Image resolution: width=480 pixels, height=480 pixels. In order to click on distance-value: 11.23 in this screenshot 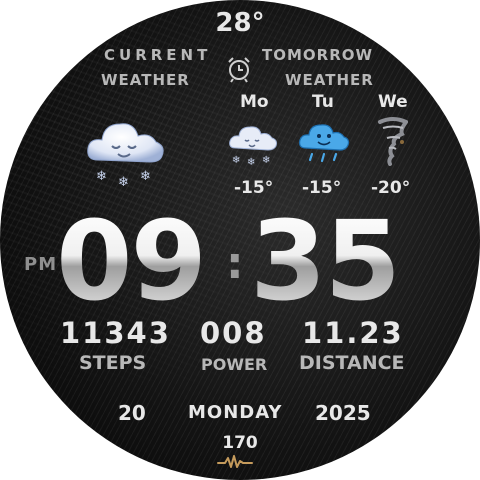, I will do `click(353, 333)`.